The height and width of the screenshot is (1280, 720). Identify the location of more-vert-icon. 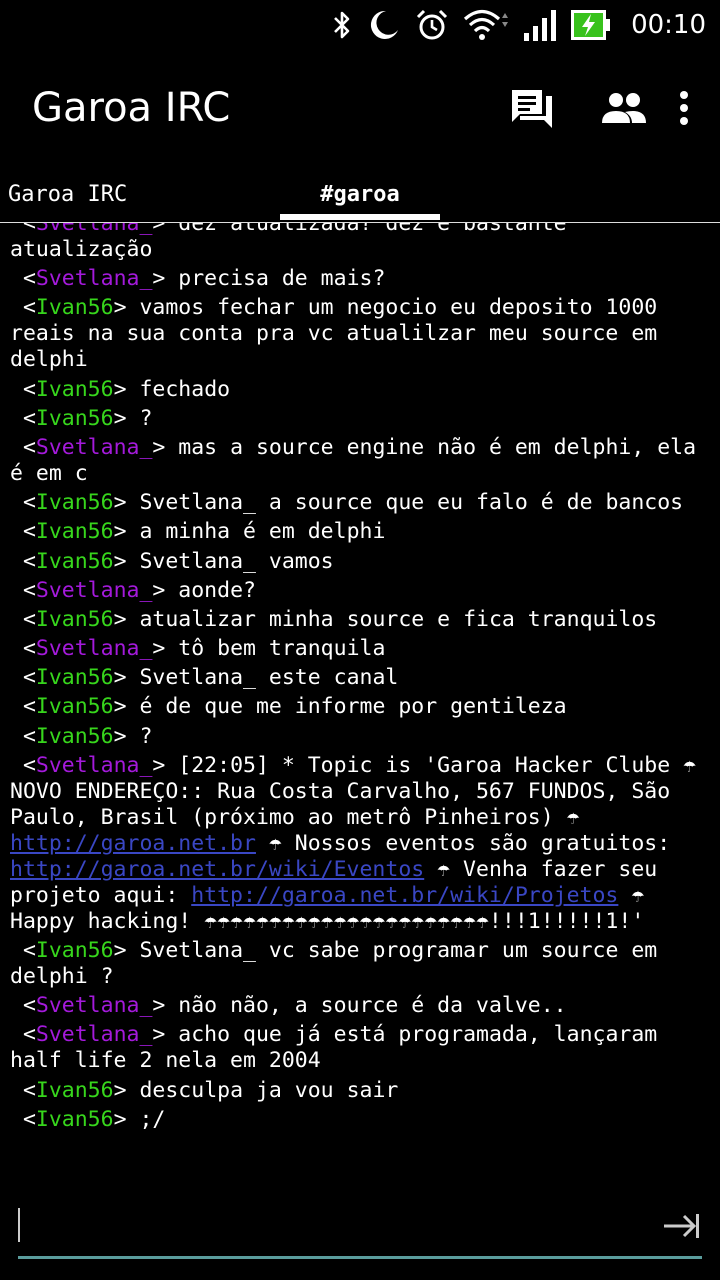
(684, 108).